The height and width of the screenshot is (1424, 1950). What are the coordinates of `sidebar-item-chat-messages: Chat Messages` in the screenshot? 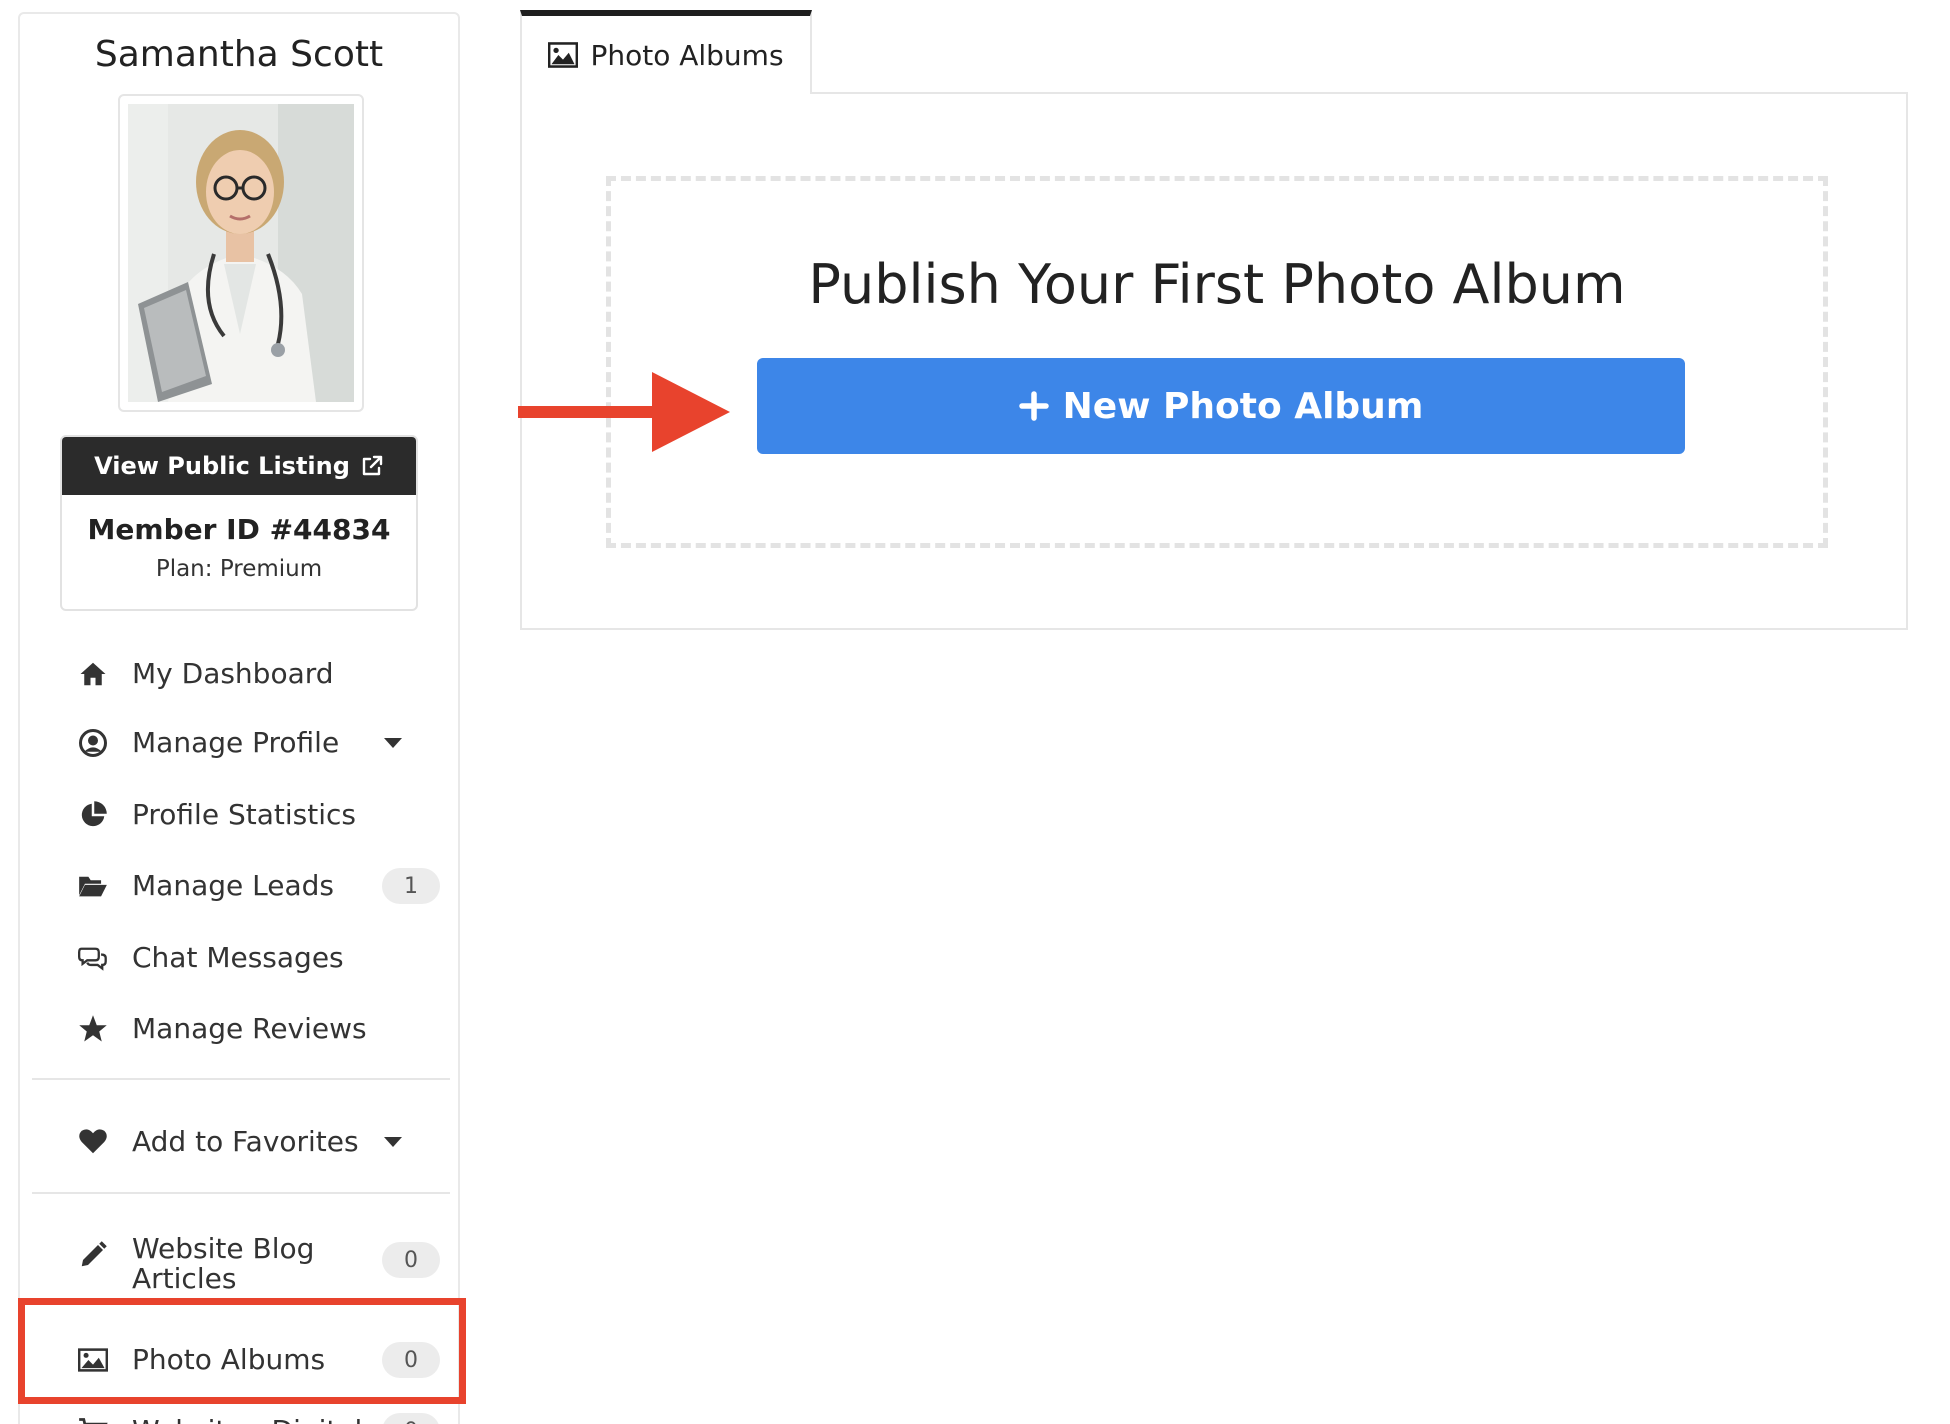 It's located at (258, 958).